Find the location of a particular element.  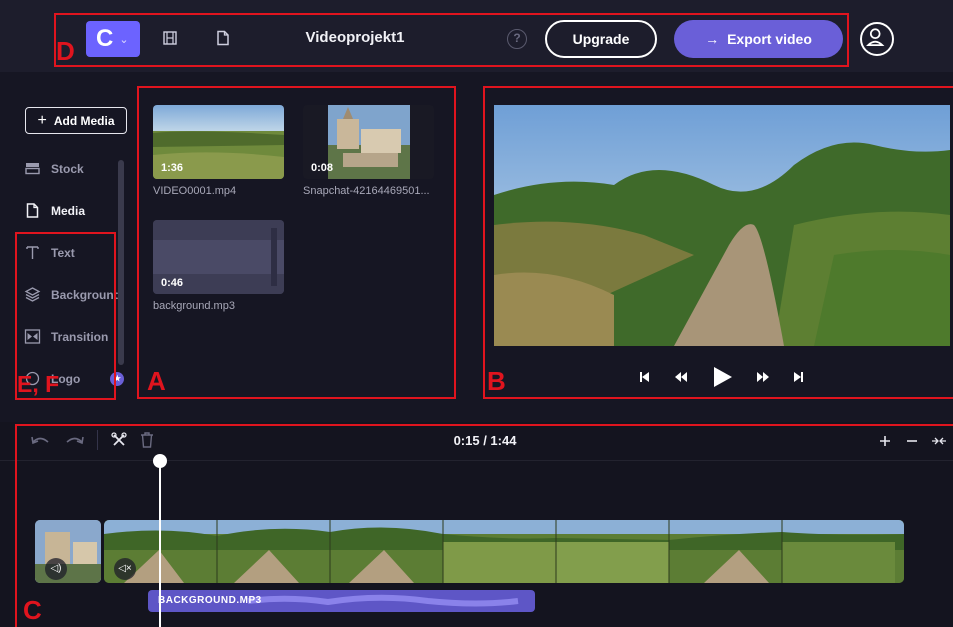

annotation-label-b: B is located at coordinates (496, 381).